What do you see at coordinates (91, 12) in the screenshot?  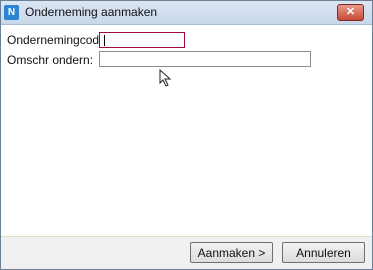 I see `window-title: Onderneming aanmaken` at bounding box center [91, 12].